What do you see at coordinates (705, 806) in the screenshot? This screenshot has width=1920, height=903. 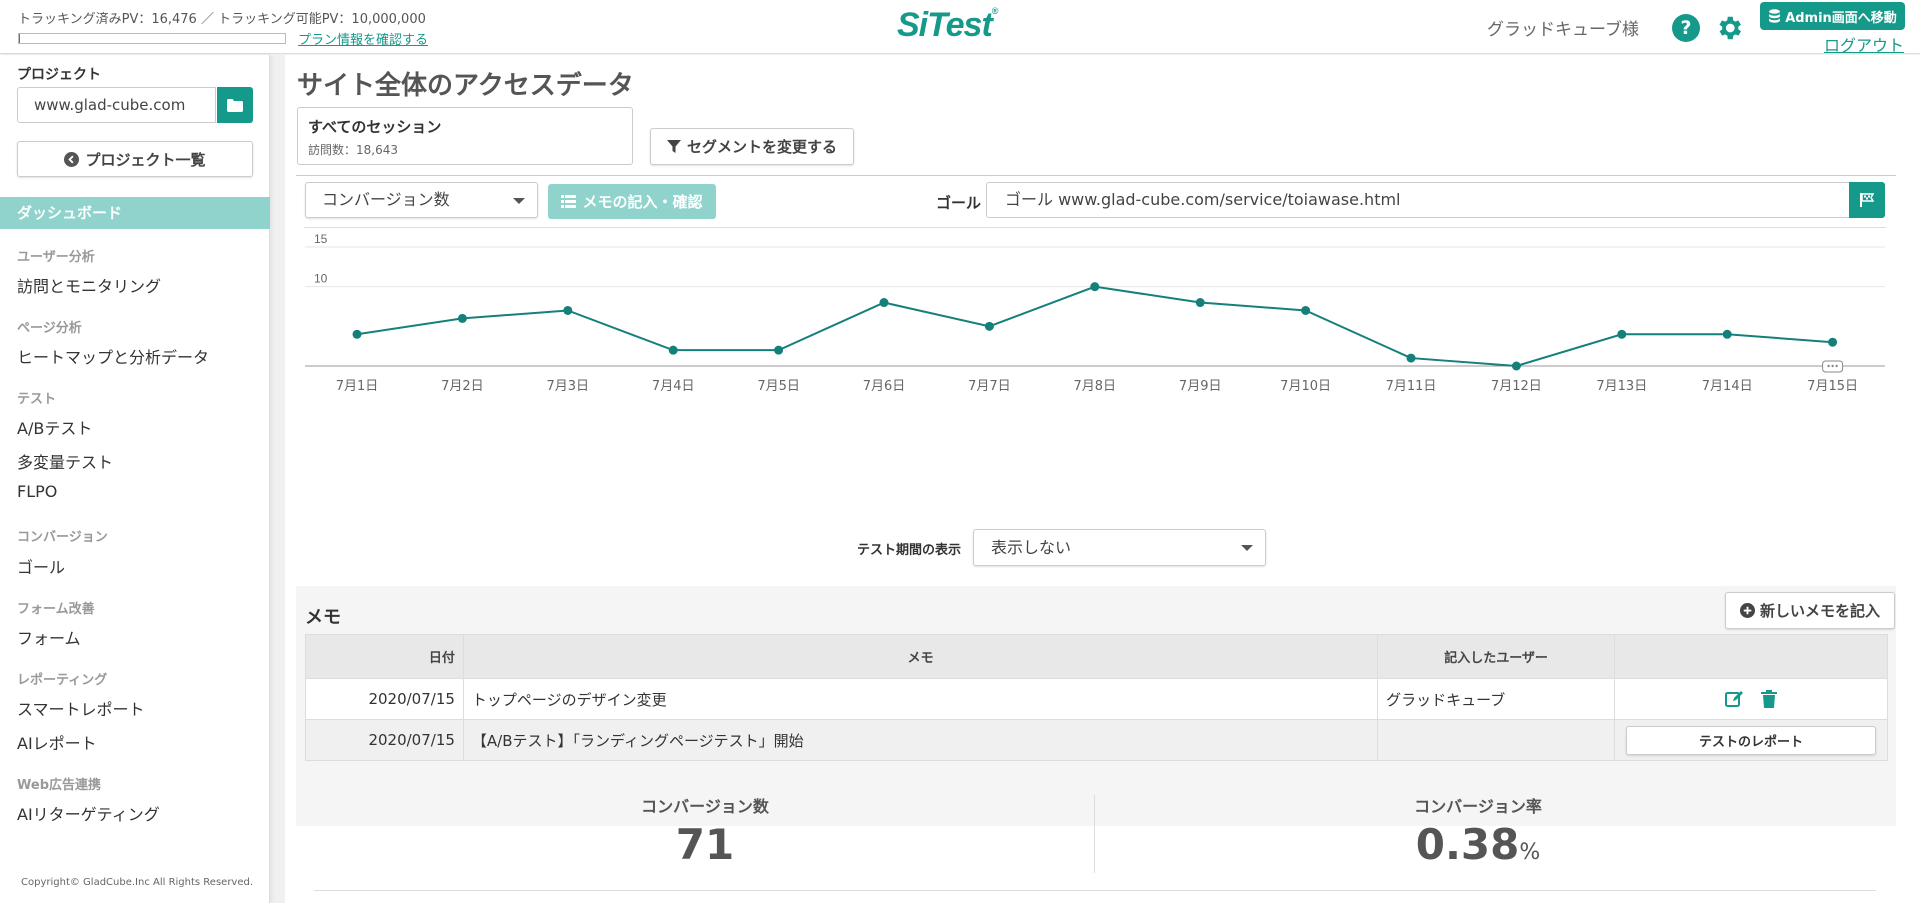 I see `conversions-label: コンバージョン数` at bounding box center [705, 806].